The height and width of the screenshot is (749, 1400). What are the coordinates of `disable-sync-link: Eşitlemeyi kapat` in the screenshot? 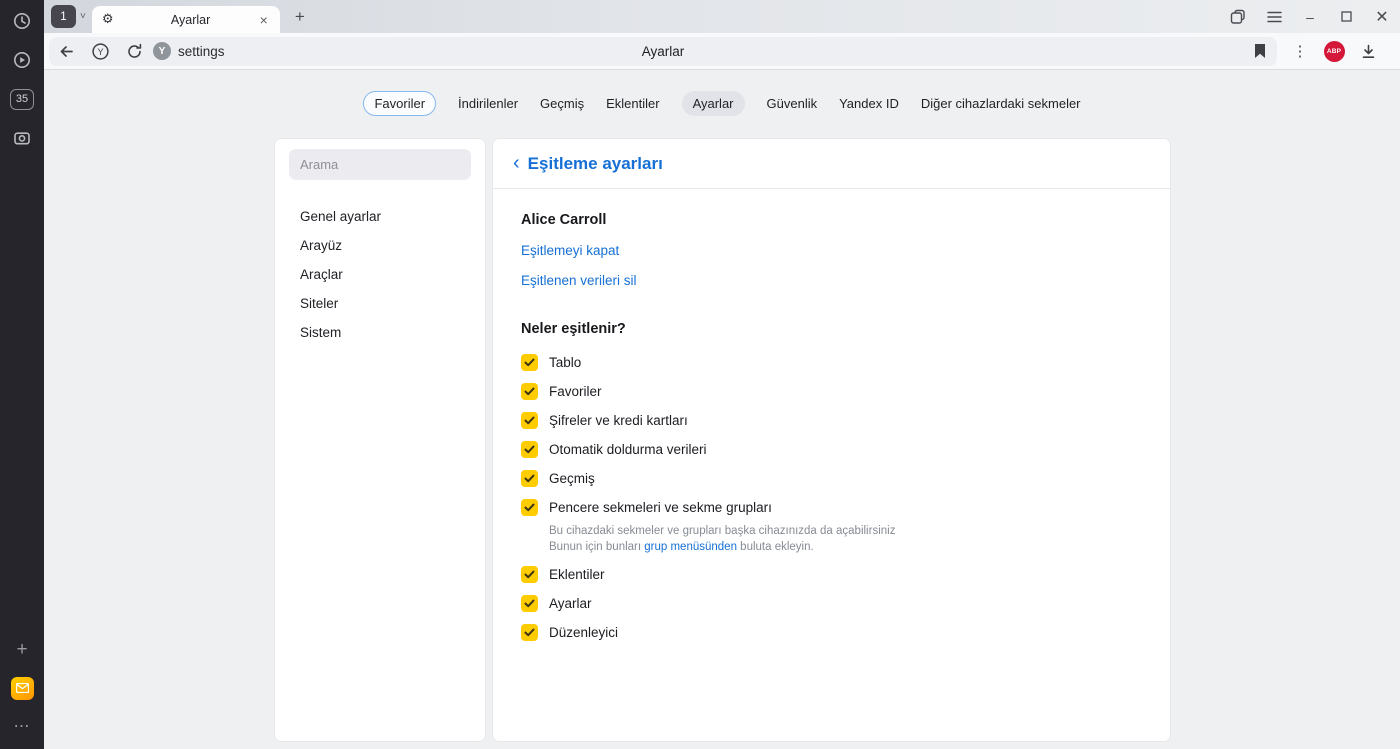 It's located at (831, 250).